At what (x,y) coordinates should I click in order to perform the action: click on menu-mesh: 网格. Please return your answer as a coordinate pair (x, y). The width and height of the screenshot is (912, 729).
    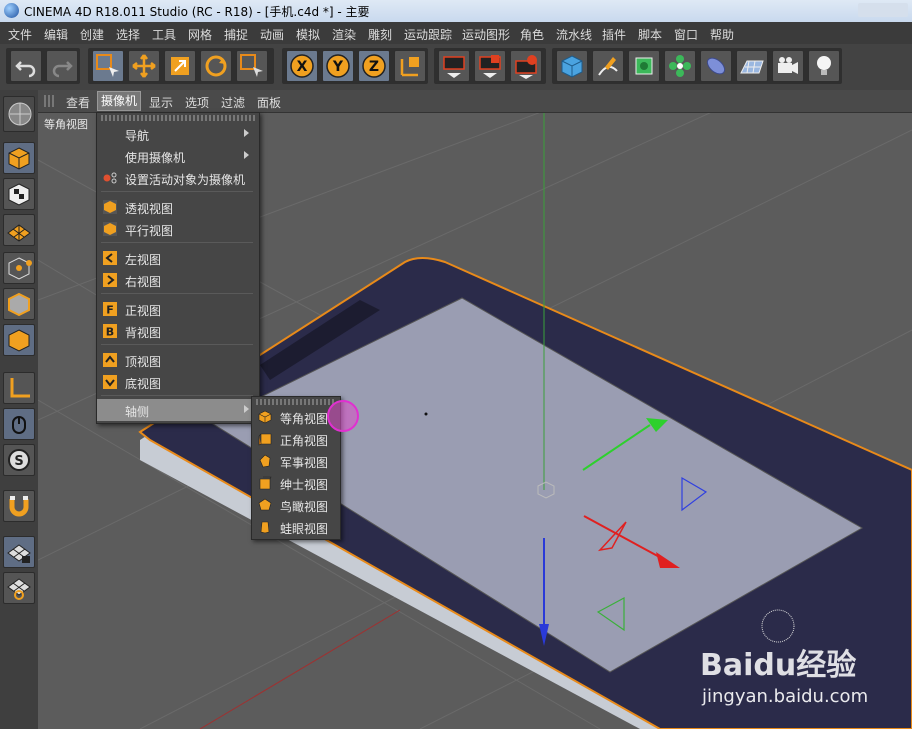
    Looking at the image, I should click on (200, 34).